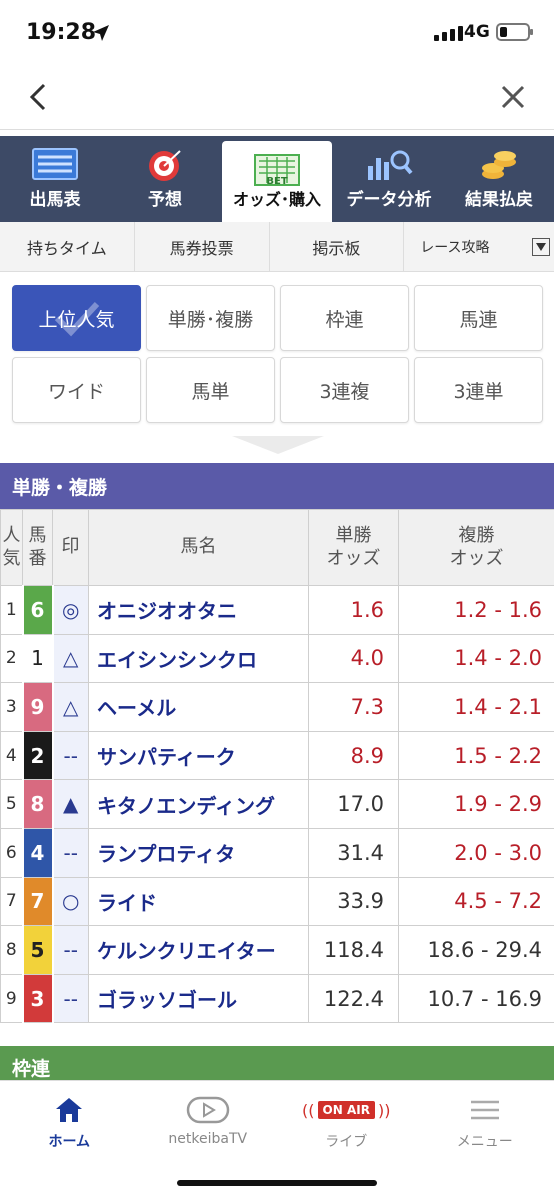  I want to click on prediction-mark: ○, so click(70, 901).